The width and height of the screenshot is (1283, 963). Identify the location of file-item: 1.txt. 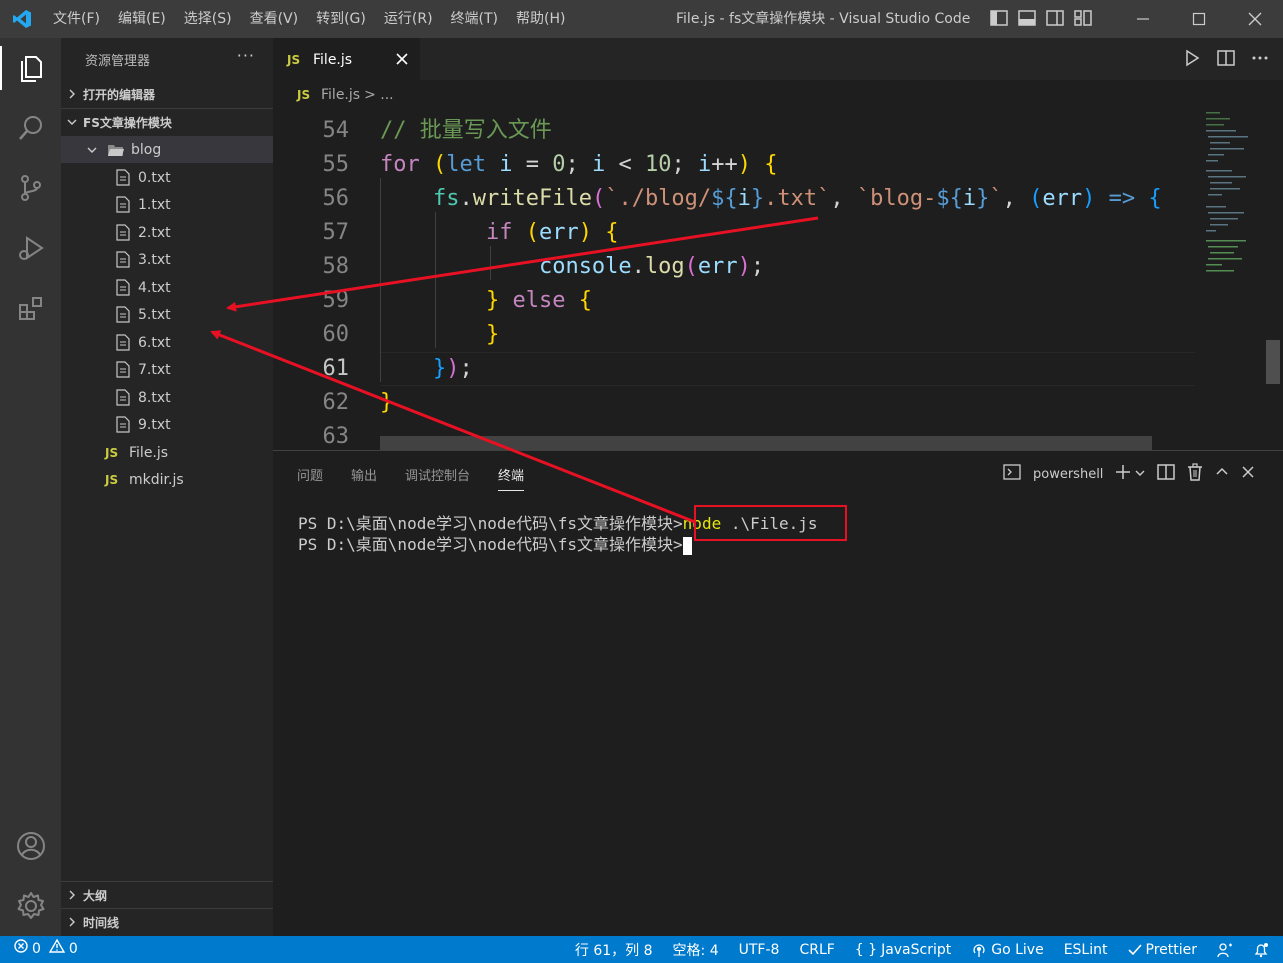
(167, 204).